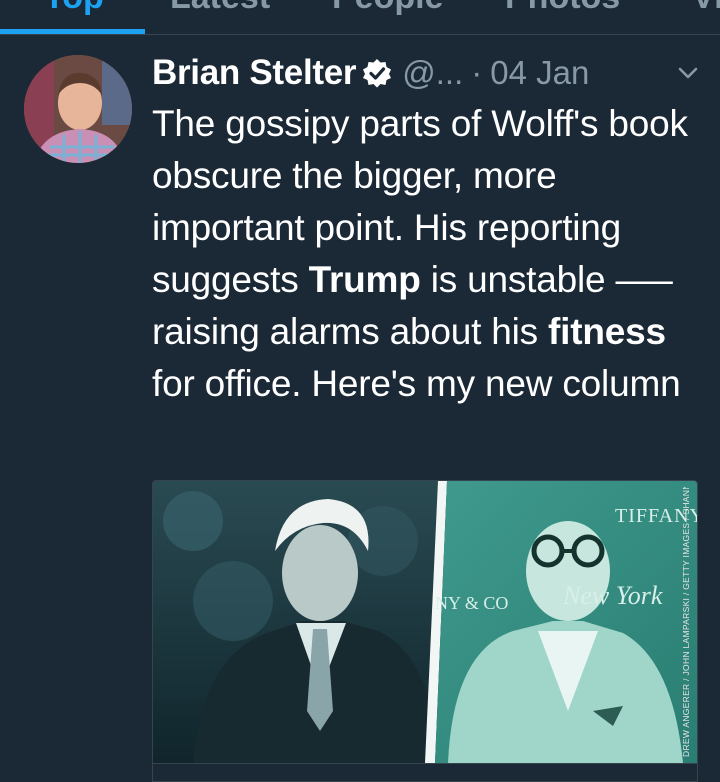 This screenshot has width=720, height=782. Describe the element at coordinates (562, 8) in the screenshot. I see `tab-photos: Photos` at that location.